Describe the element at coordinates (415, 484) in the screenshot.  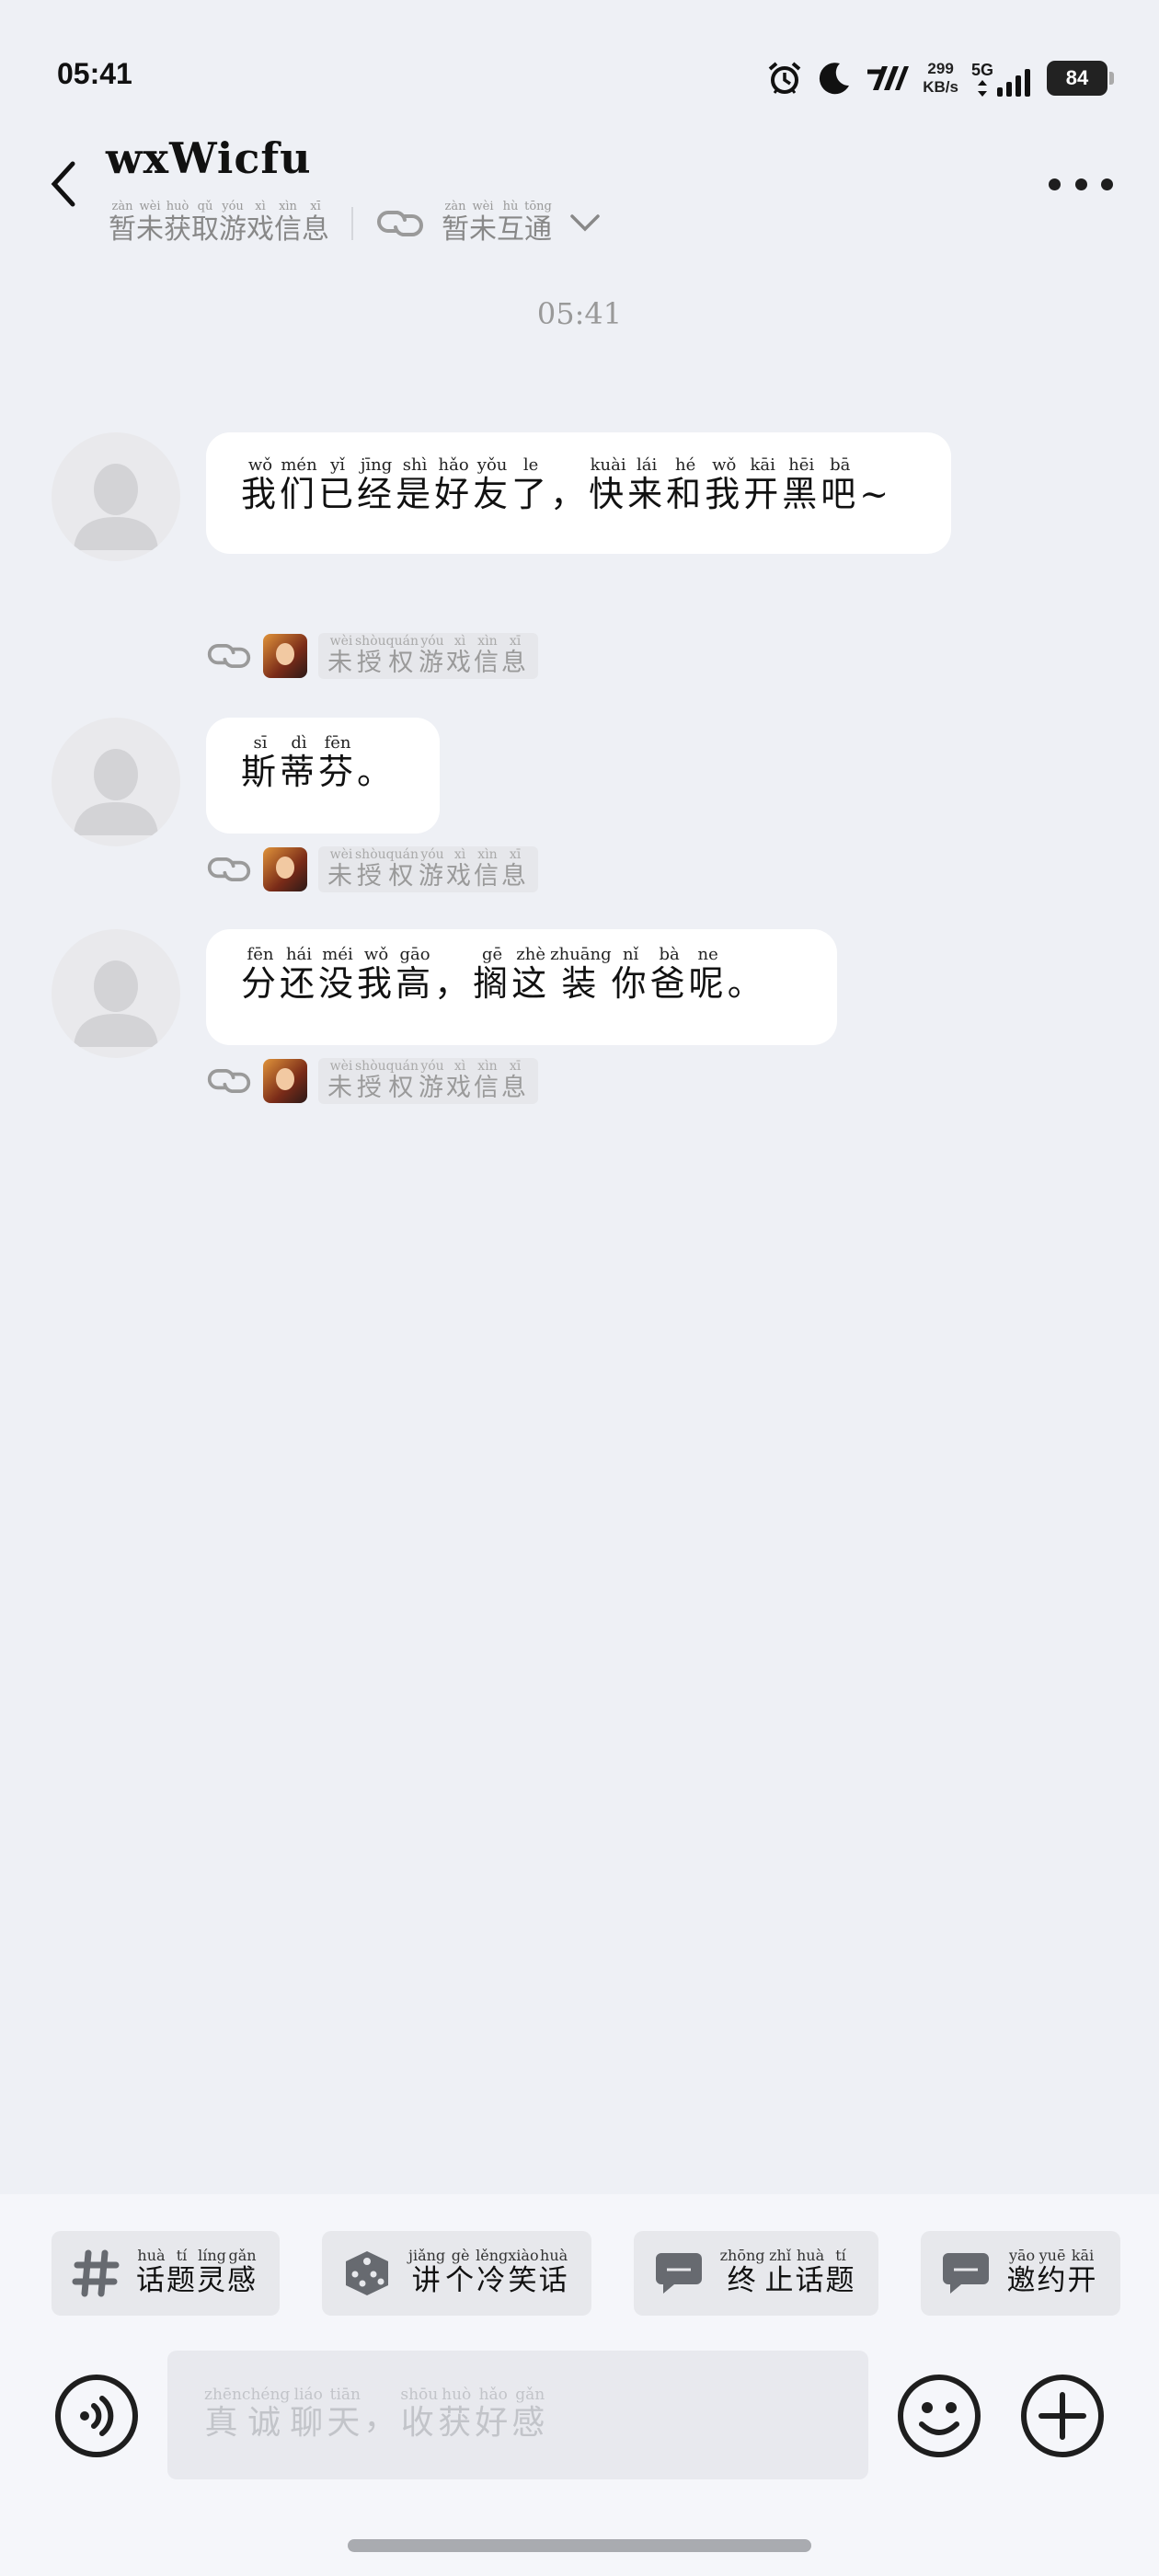
I see `ruby-char: 是shì` at that location.